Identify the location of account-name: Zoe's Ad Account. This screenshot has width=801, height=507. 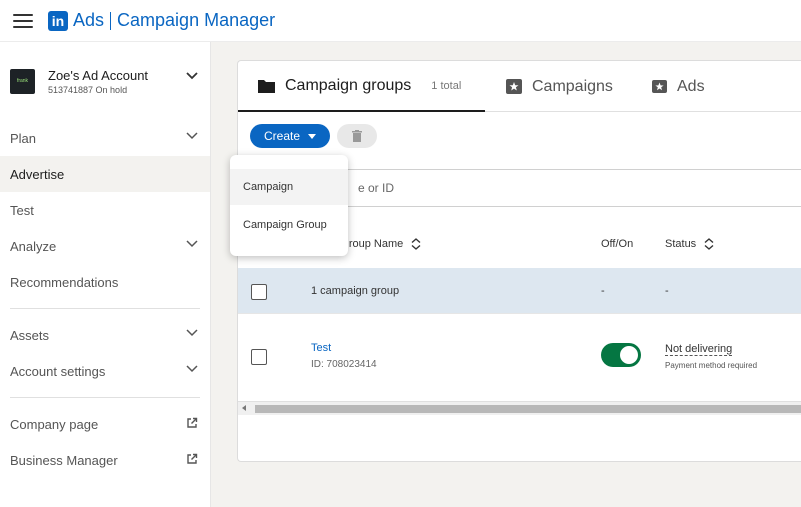
(98, 75).